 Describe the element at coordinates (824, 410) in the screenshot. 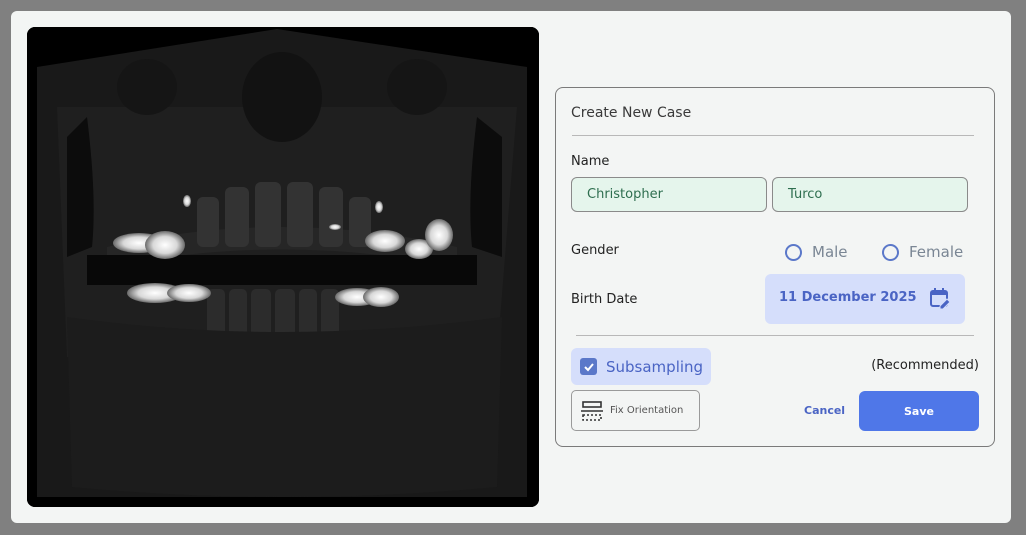

I see `cancel-button: Cancel` at that location.